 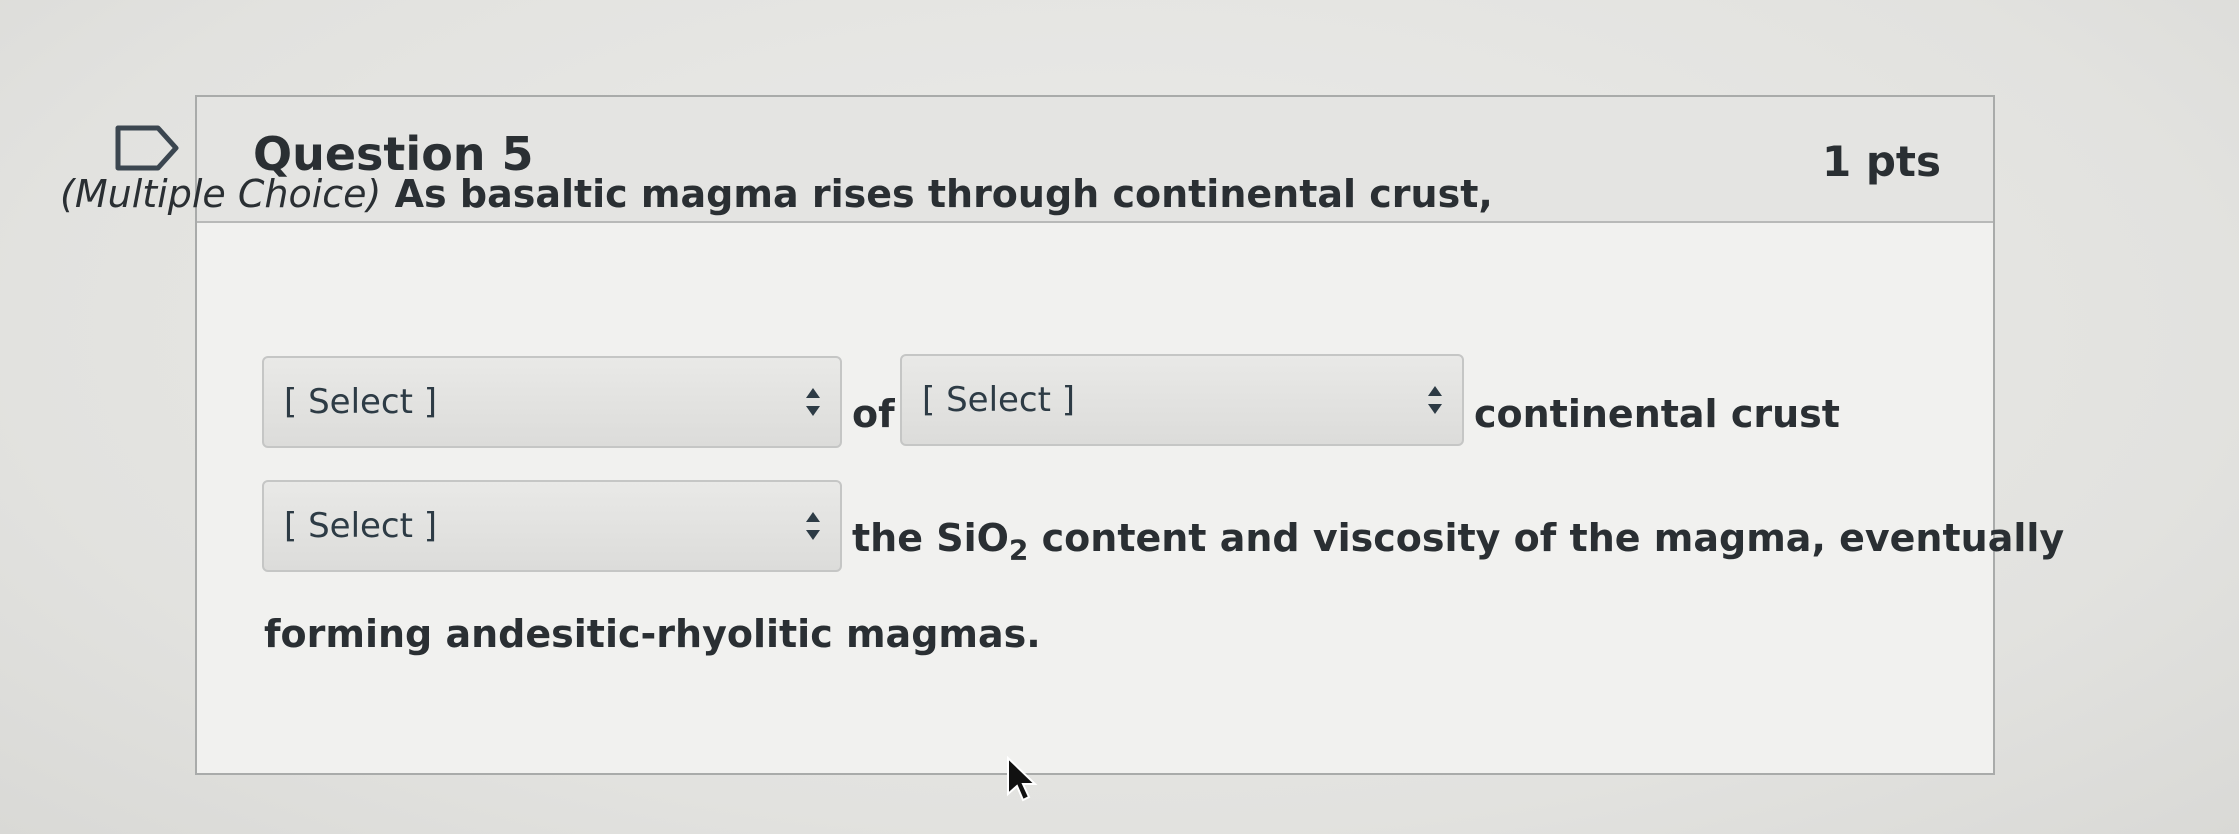 I want to click on flag-icon, so click(x=147, y=148).